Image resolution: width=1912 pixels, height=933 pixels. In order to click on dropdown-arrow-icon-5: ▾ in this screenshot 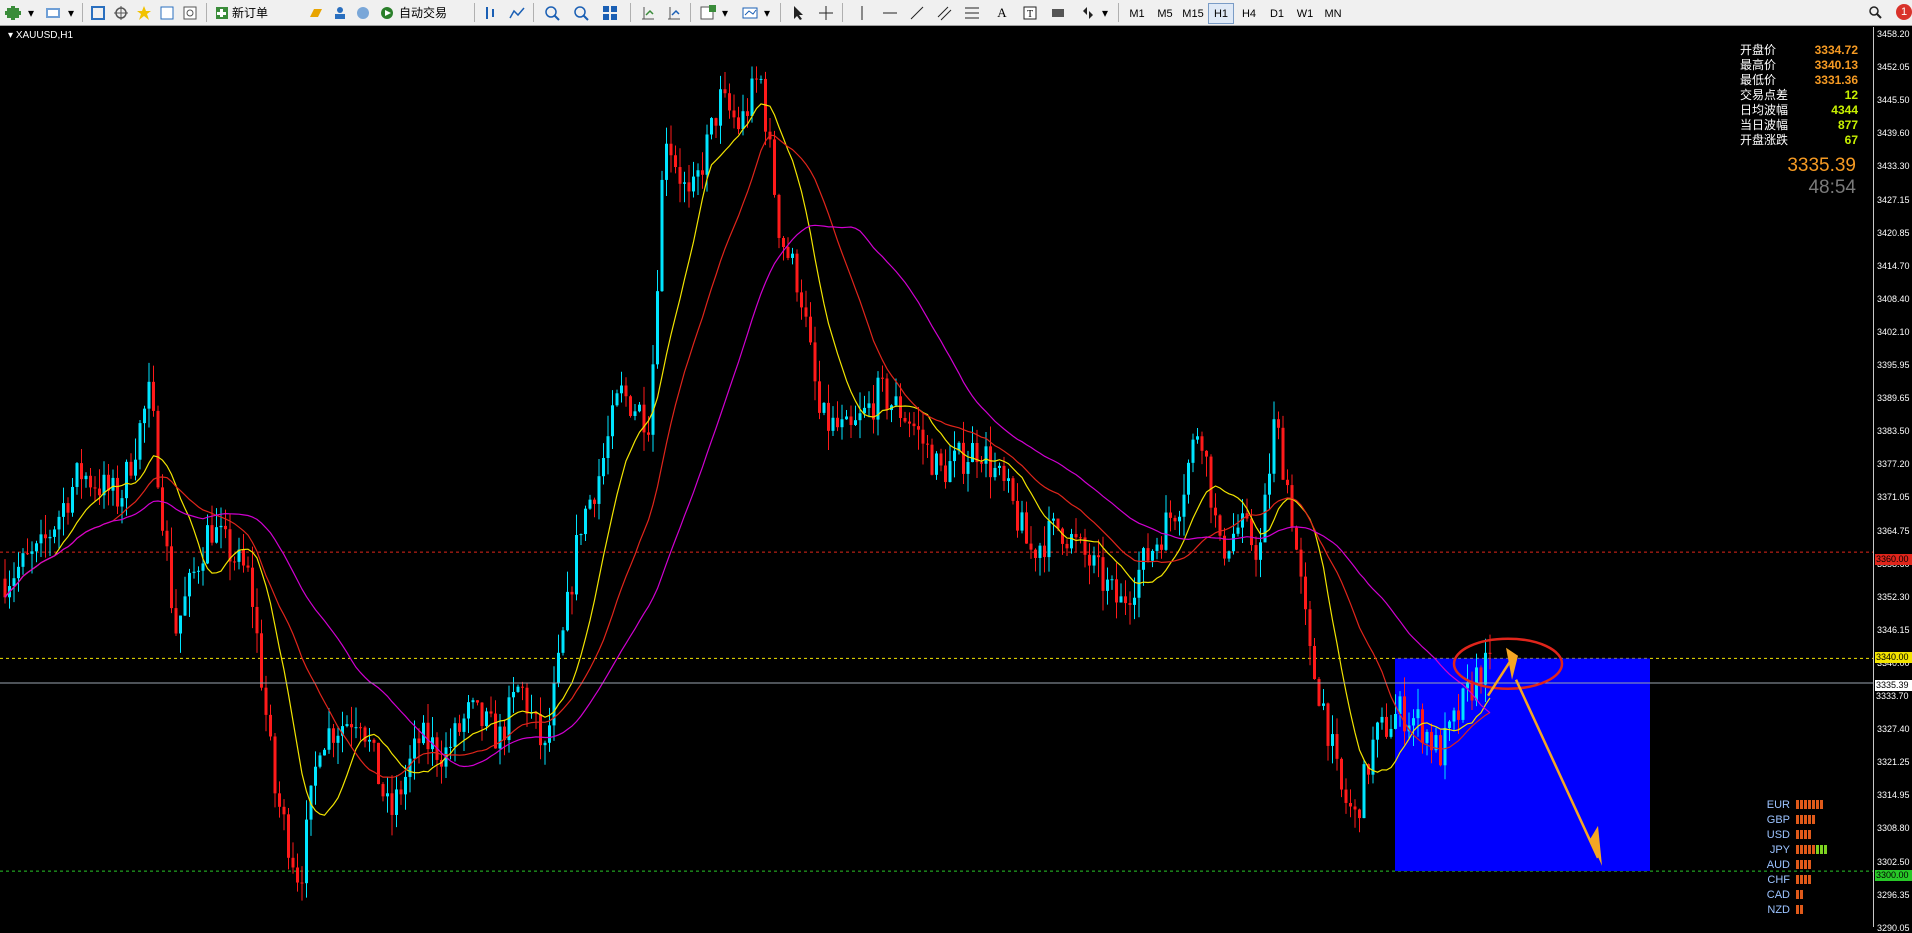, I will do `click(1105, 12)`.